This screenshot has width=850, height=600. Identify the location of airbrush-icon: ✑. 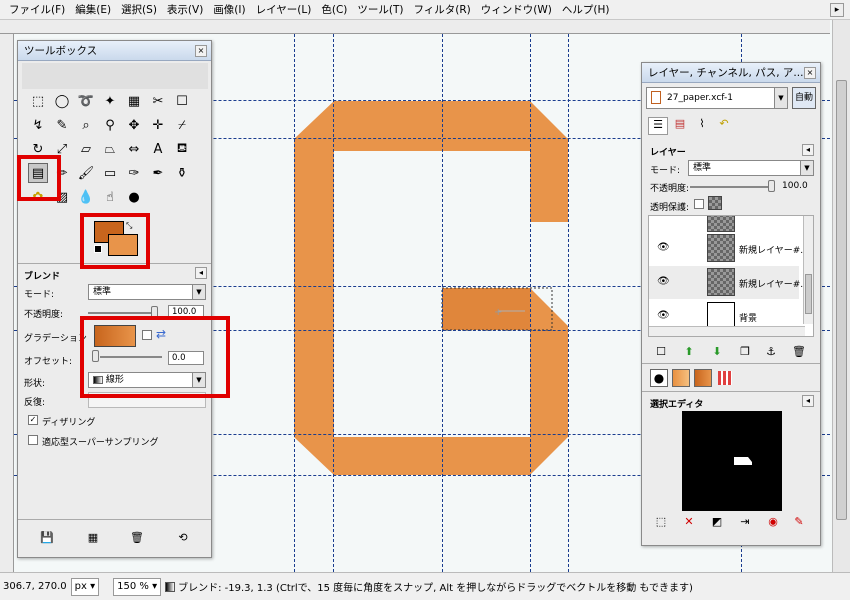
(134, 173).